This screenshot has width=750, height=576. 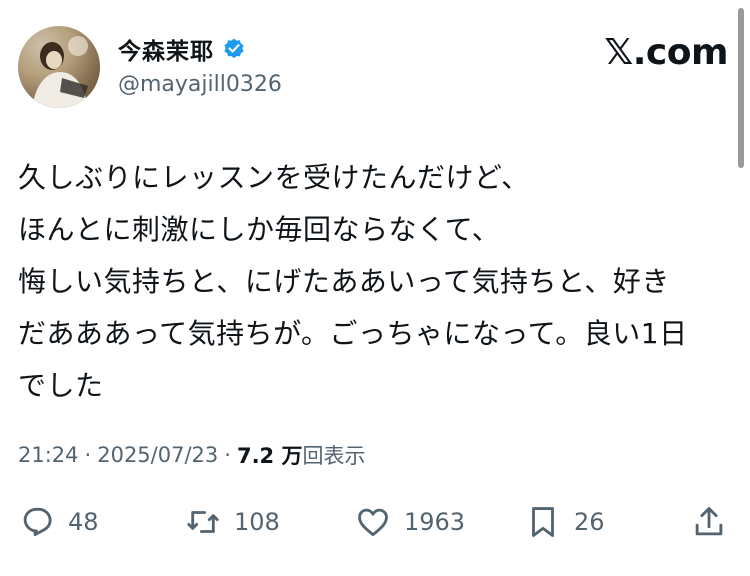 I want to click on views-count: 7.2 万, so click(x=269, y=456).